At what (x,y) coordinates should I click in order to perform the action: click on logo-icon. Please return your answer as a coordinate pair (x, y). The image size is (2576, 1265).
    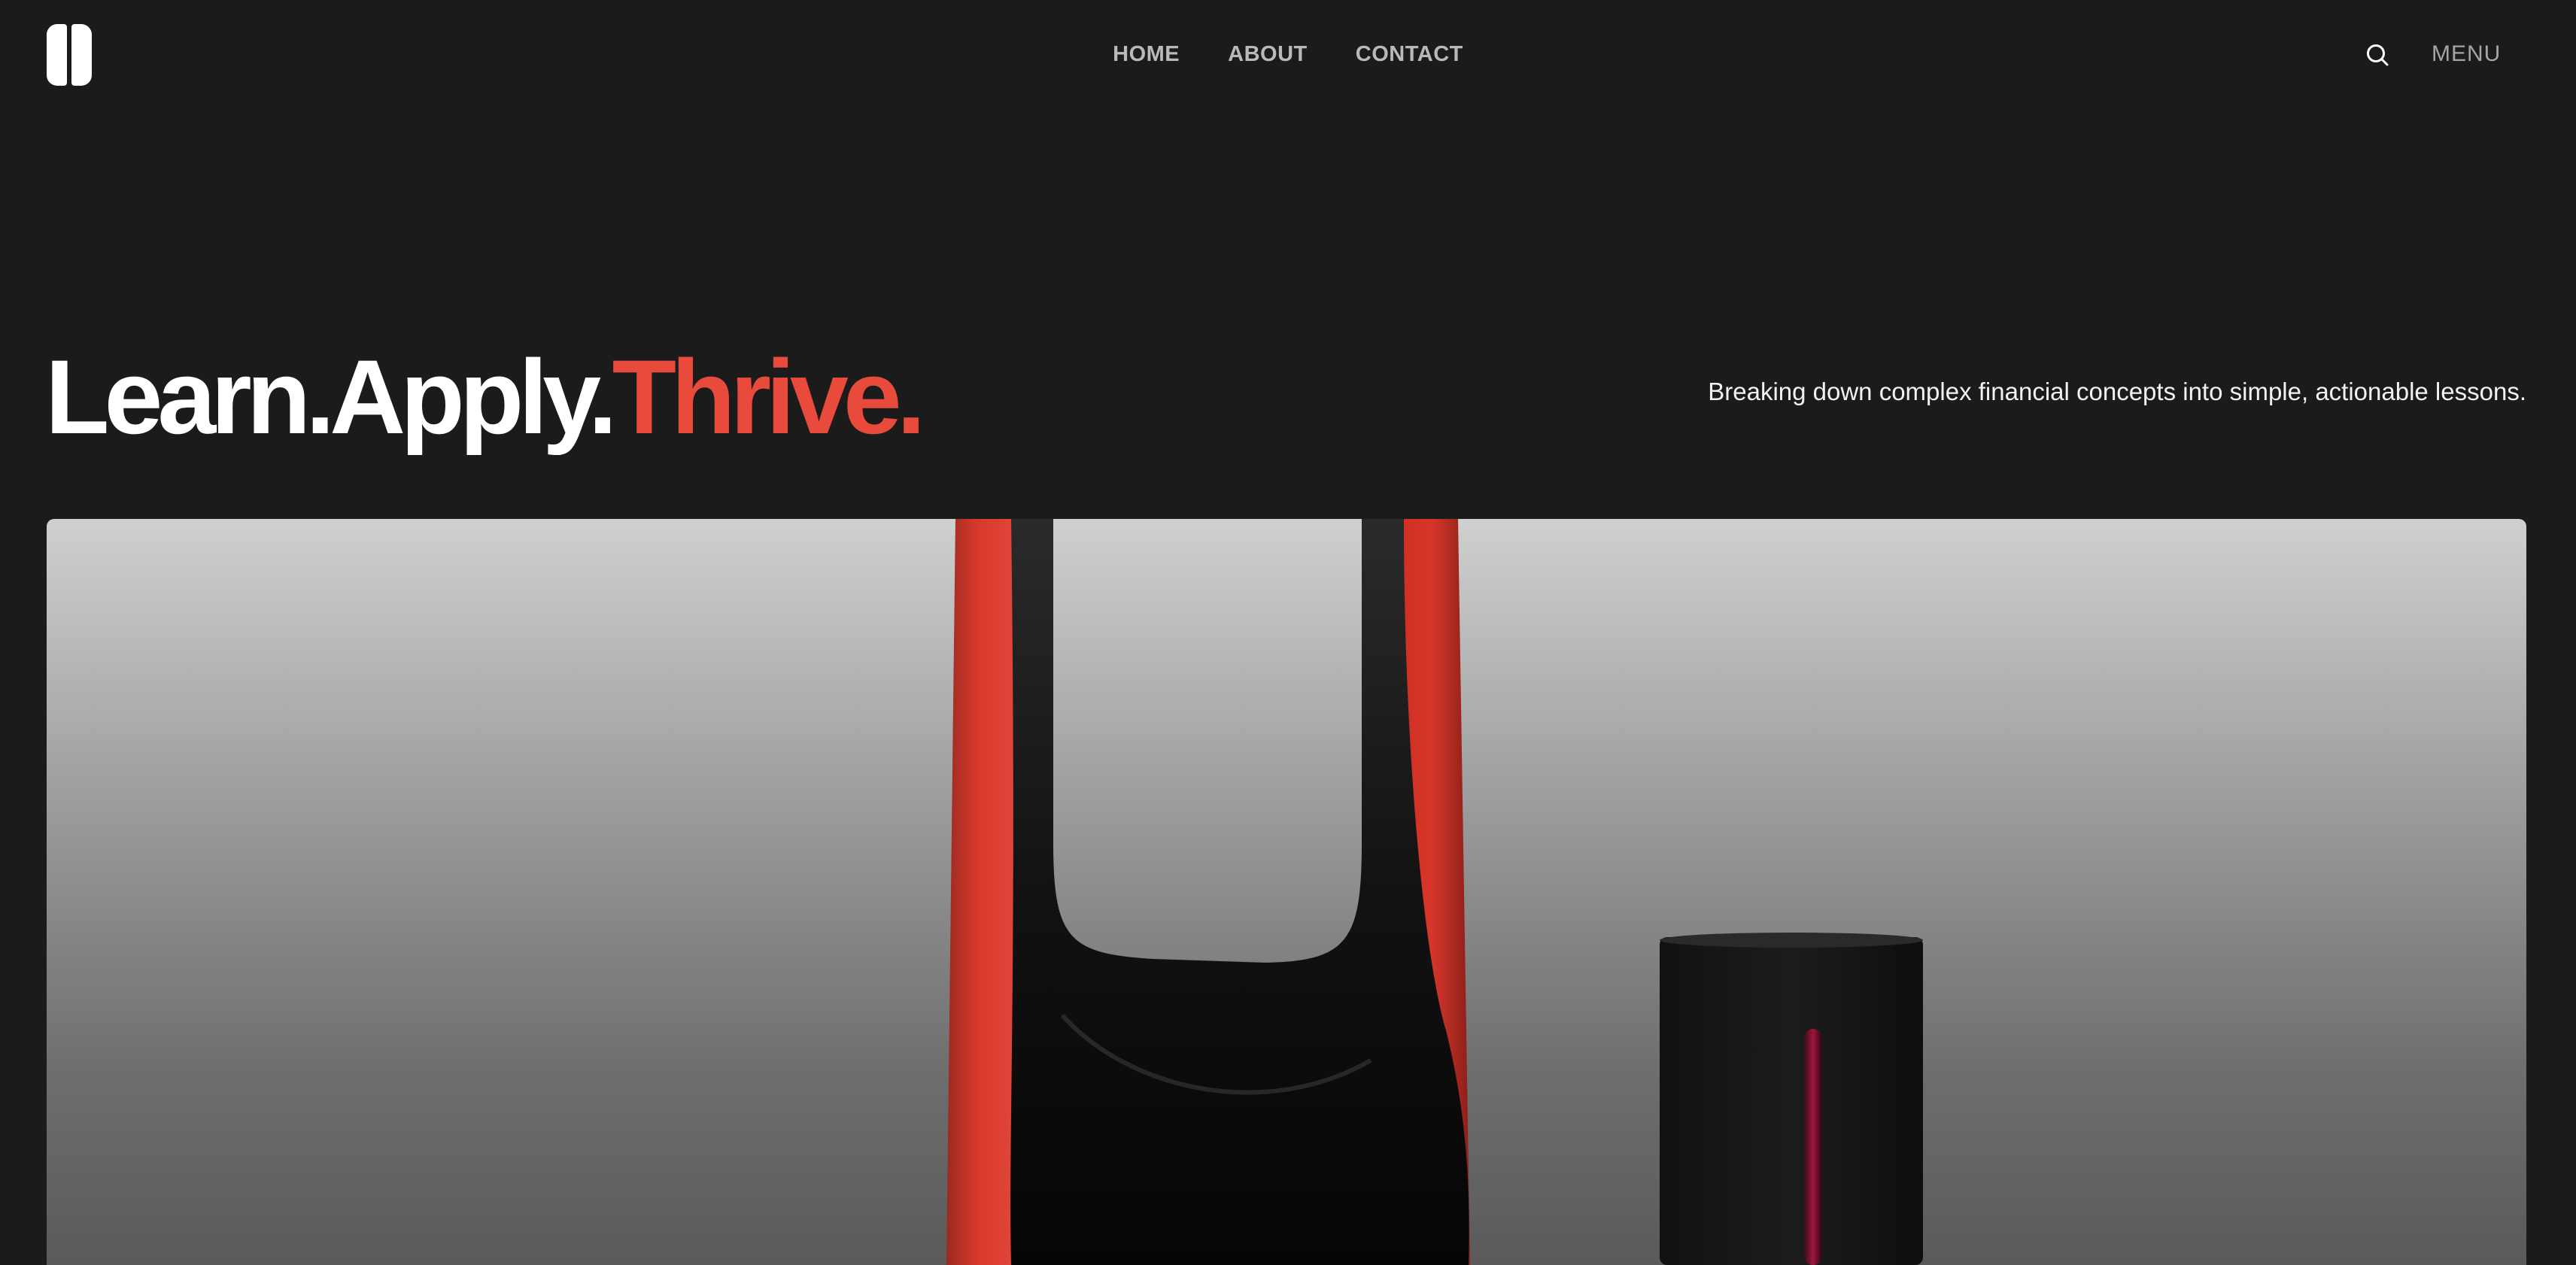
    Looking at the image, I should click on (69, 55).